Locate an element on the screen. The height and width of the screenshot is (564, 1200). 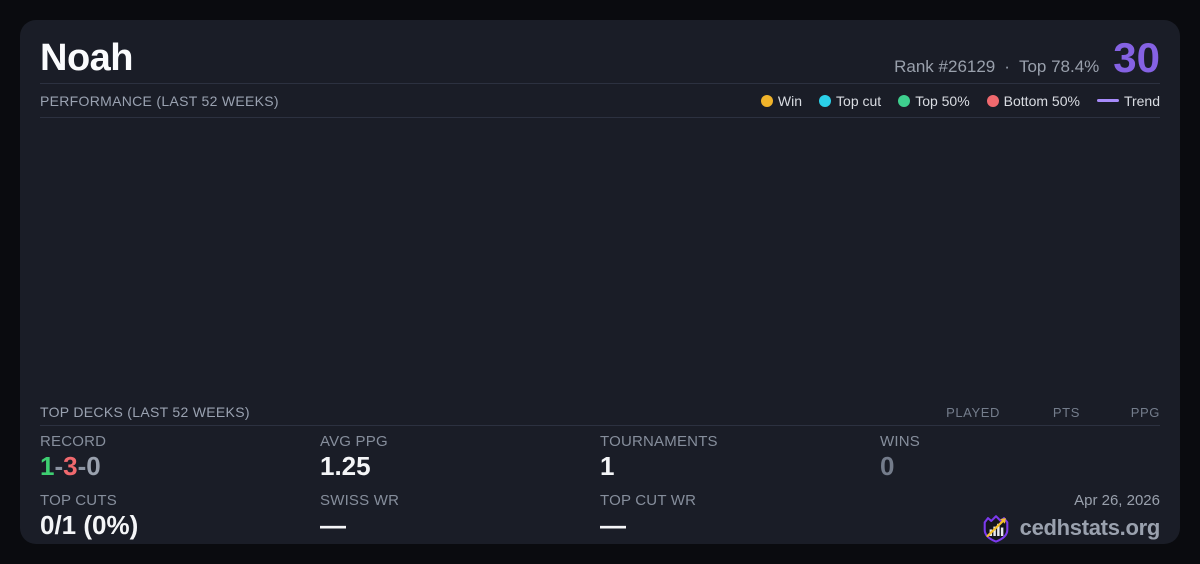
legend-label: Trend is located at coordinates (1141, 100).